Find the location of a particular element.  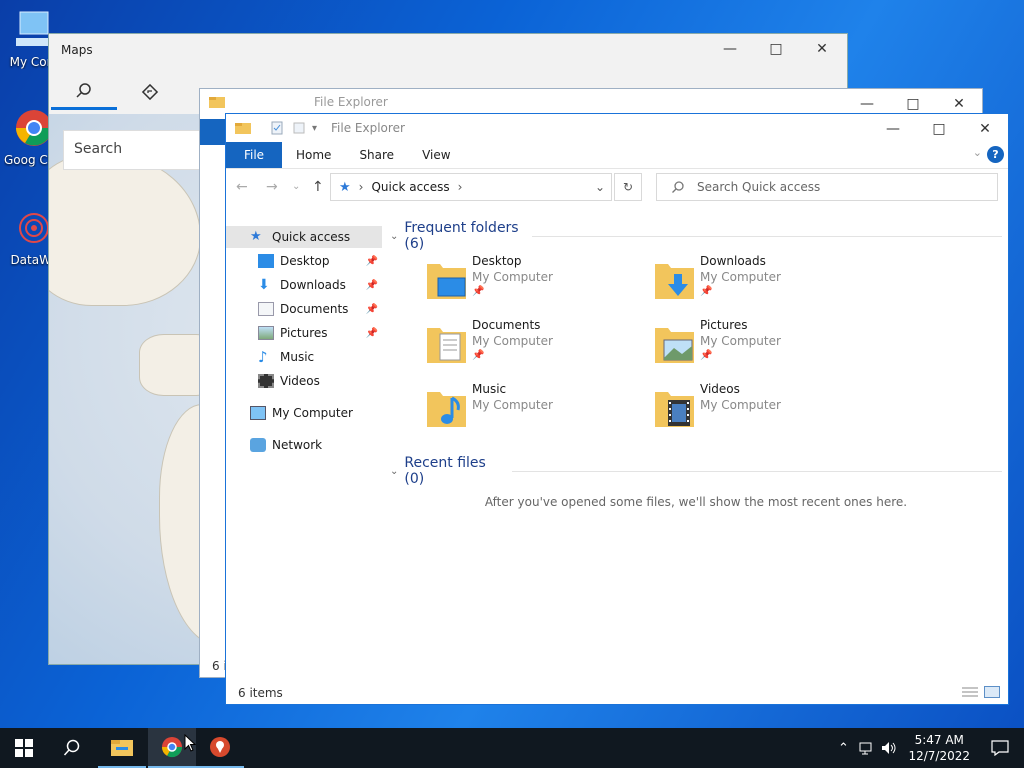

status-item-count: 6 items is located at coordinates (260, 693).